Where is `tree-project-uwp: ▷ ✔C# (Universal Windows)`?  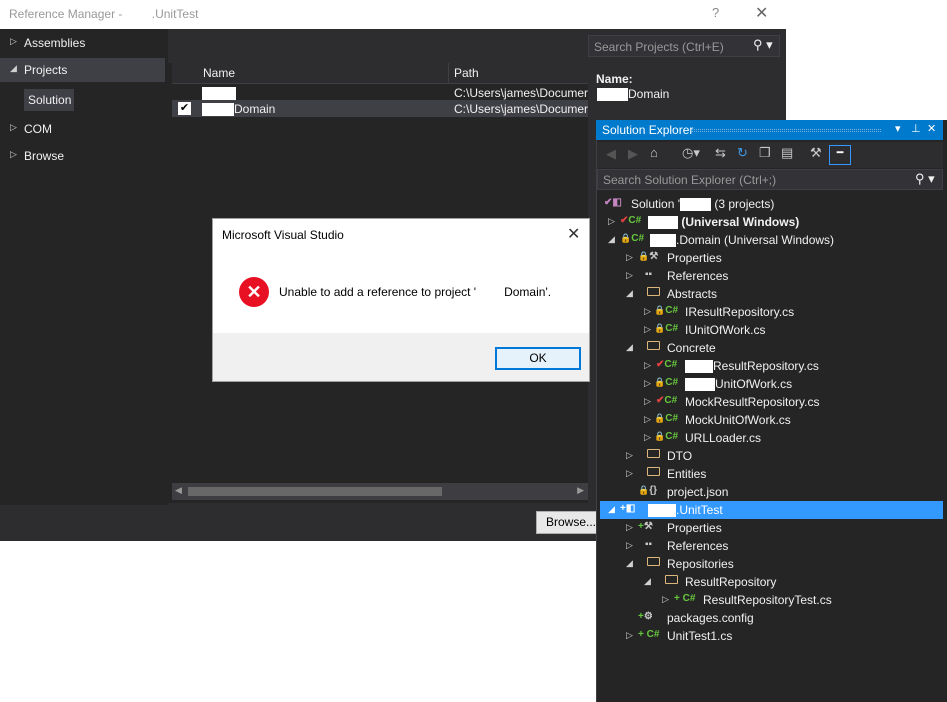 tree-project-uwp: ▷ ✔C# (Universal Windows) is located at coordinates (771, 222).